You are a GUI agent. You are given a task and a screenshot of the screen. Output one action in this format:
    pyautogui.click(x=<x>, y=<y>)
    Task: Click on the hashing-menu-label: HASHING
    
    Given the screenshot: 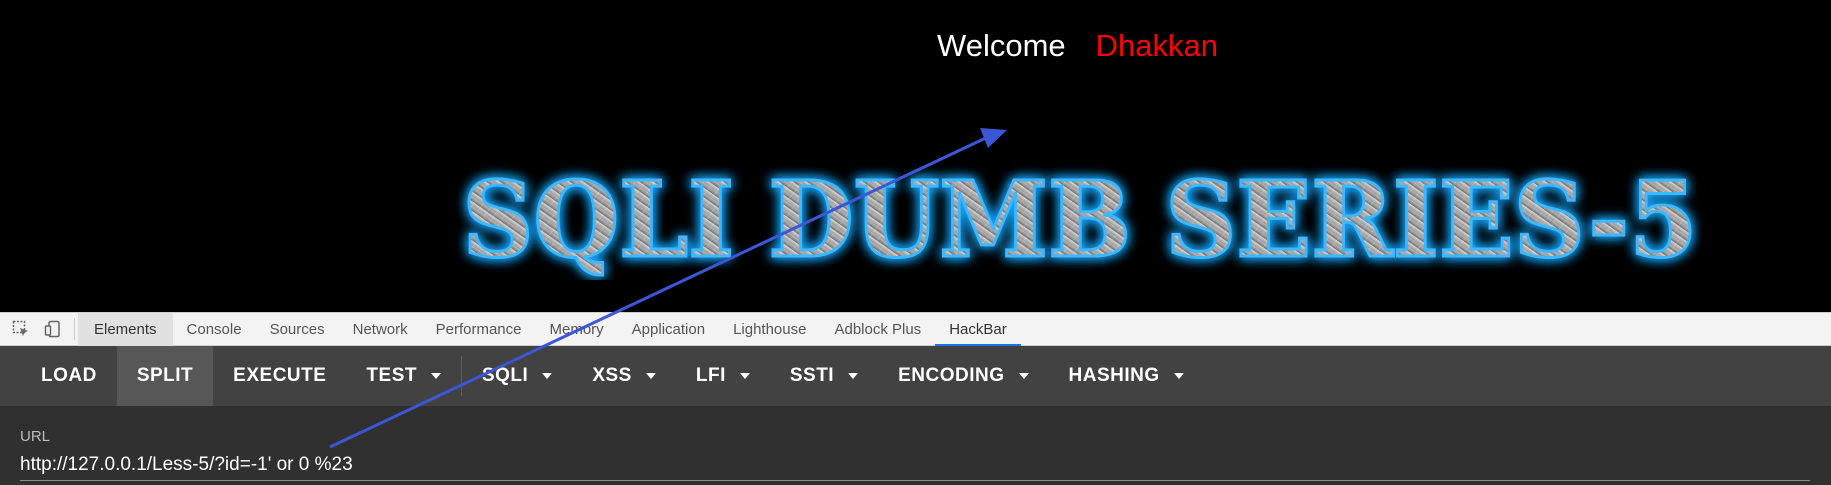 What is the action you would take?
    pyautogui.click(x=1114, y=375)
    